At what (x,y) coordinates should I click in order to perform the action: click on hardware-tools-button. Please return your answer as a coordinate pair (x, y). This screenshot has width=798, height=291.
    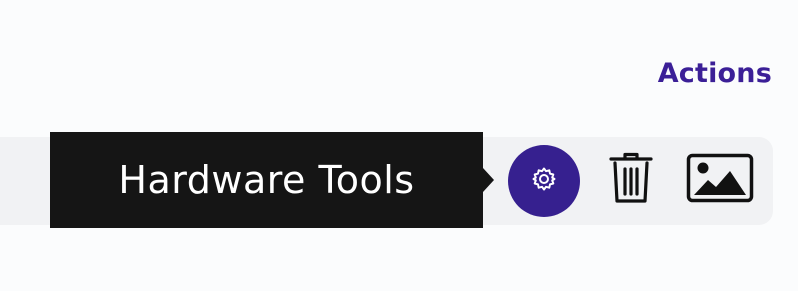
    Looking at the image, I should click on (544, 181).